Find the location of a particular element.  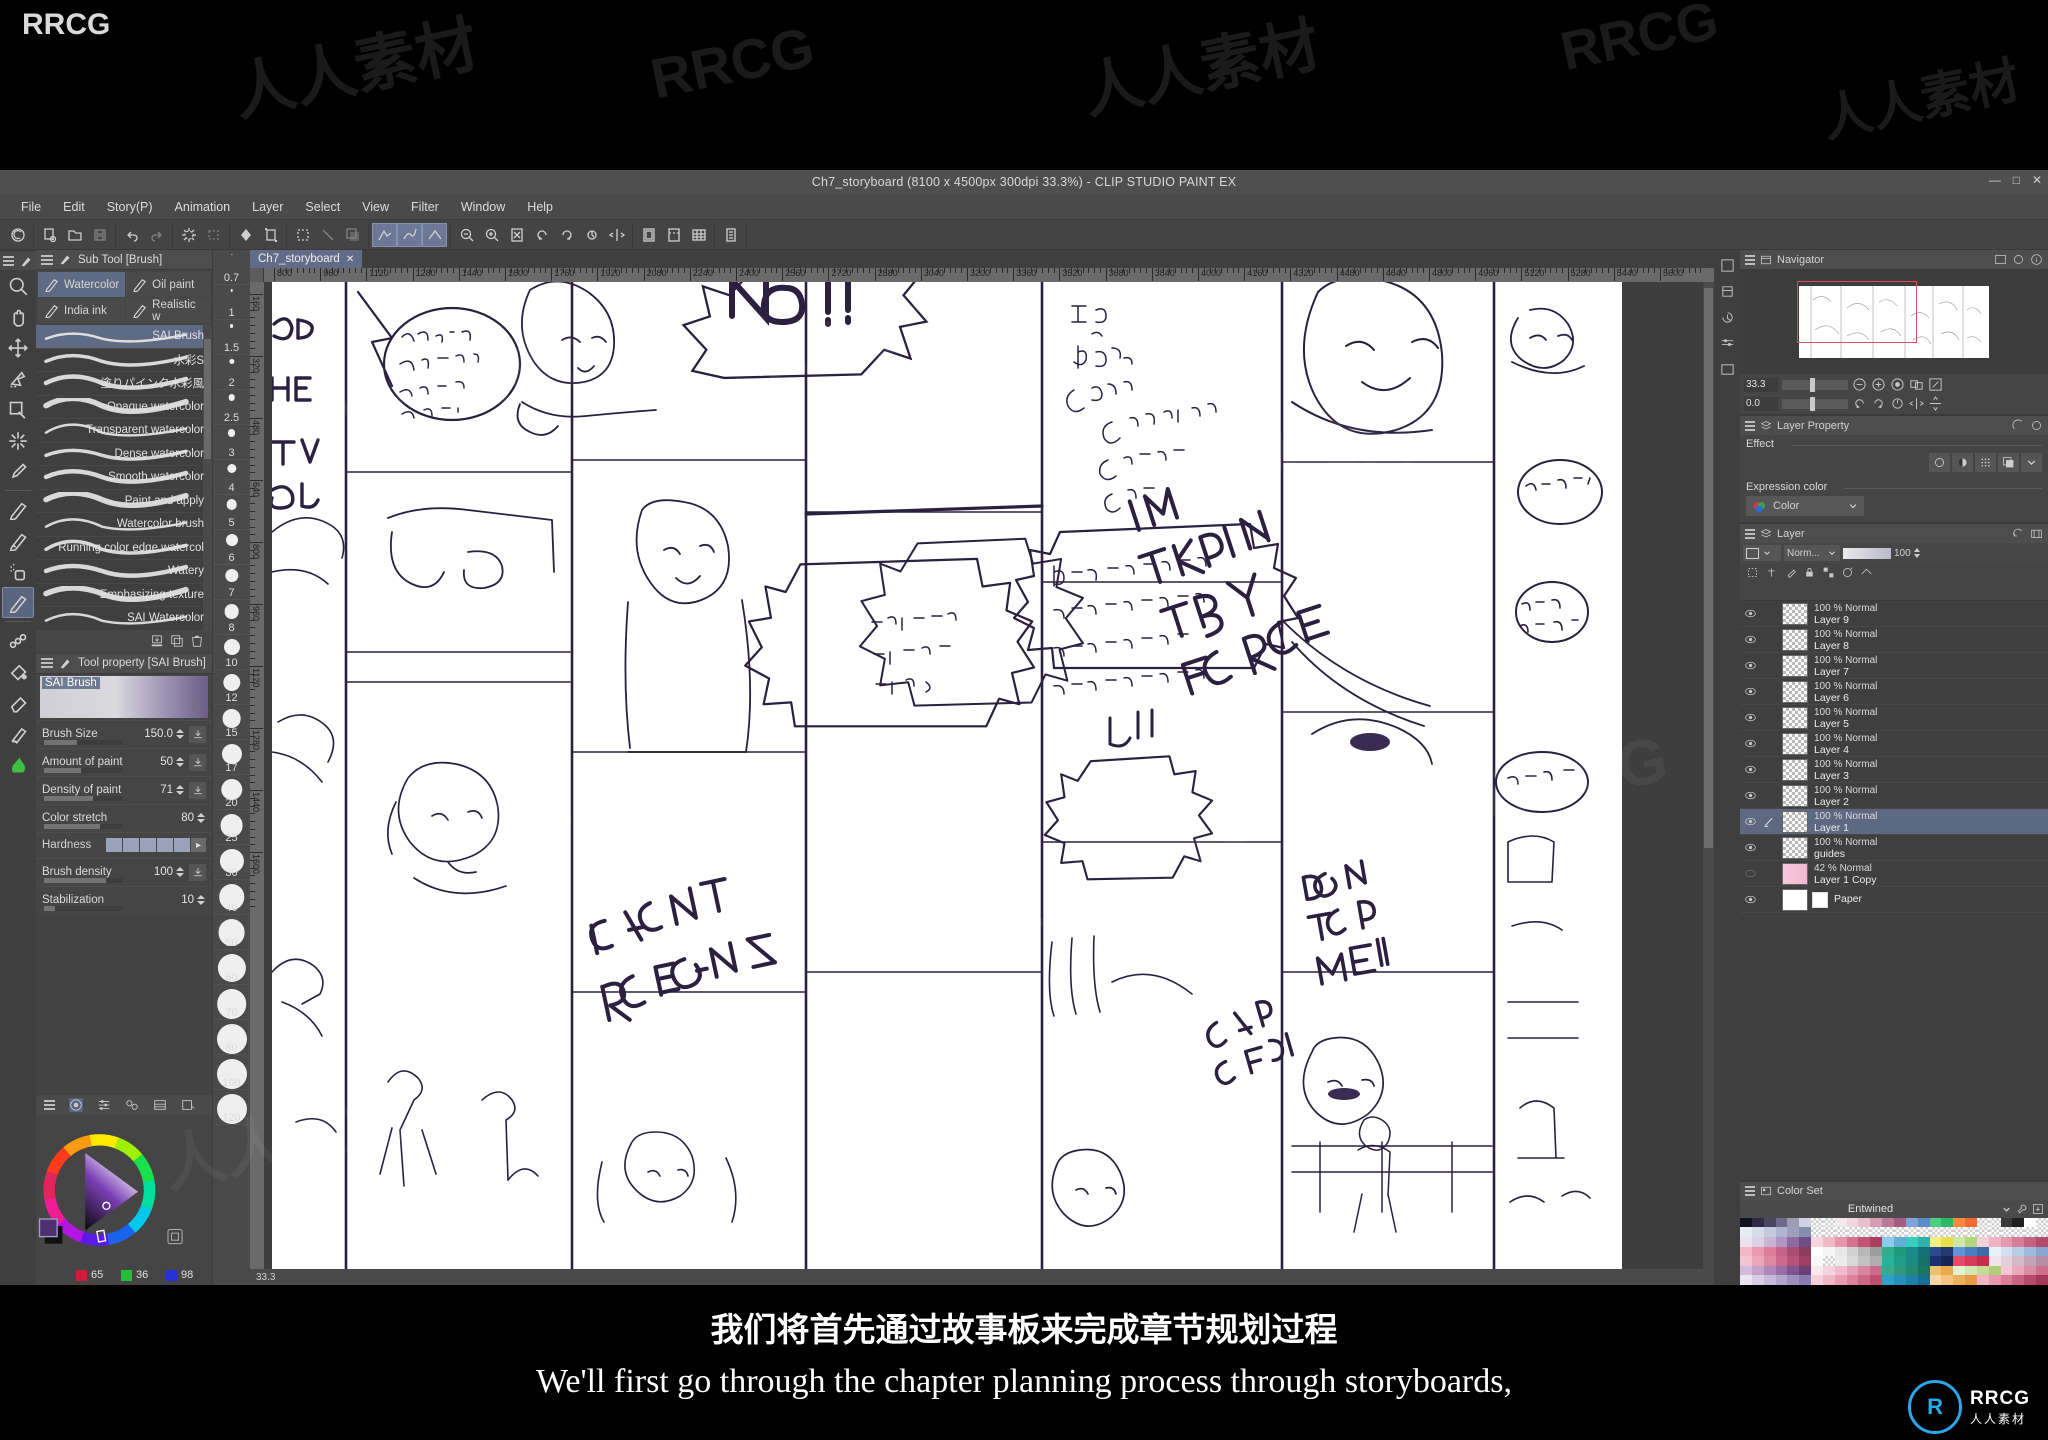

brush-list-item: SAI Watercolor is located at coordinates (124, 619).